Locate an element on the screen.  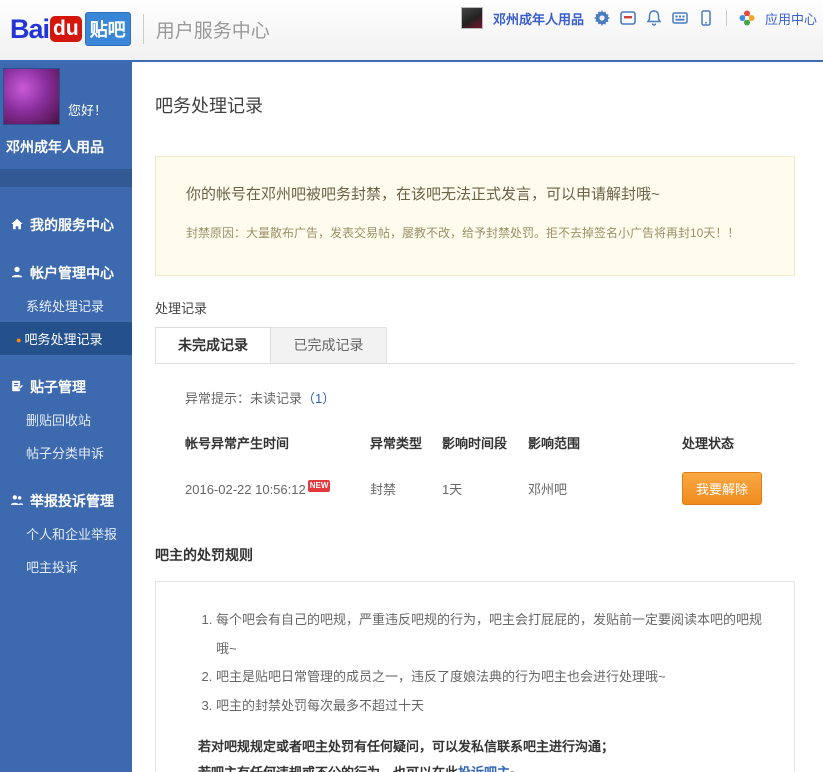
record-duration-cell: 1天 is located at coordinates (452, 489).